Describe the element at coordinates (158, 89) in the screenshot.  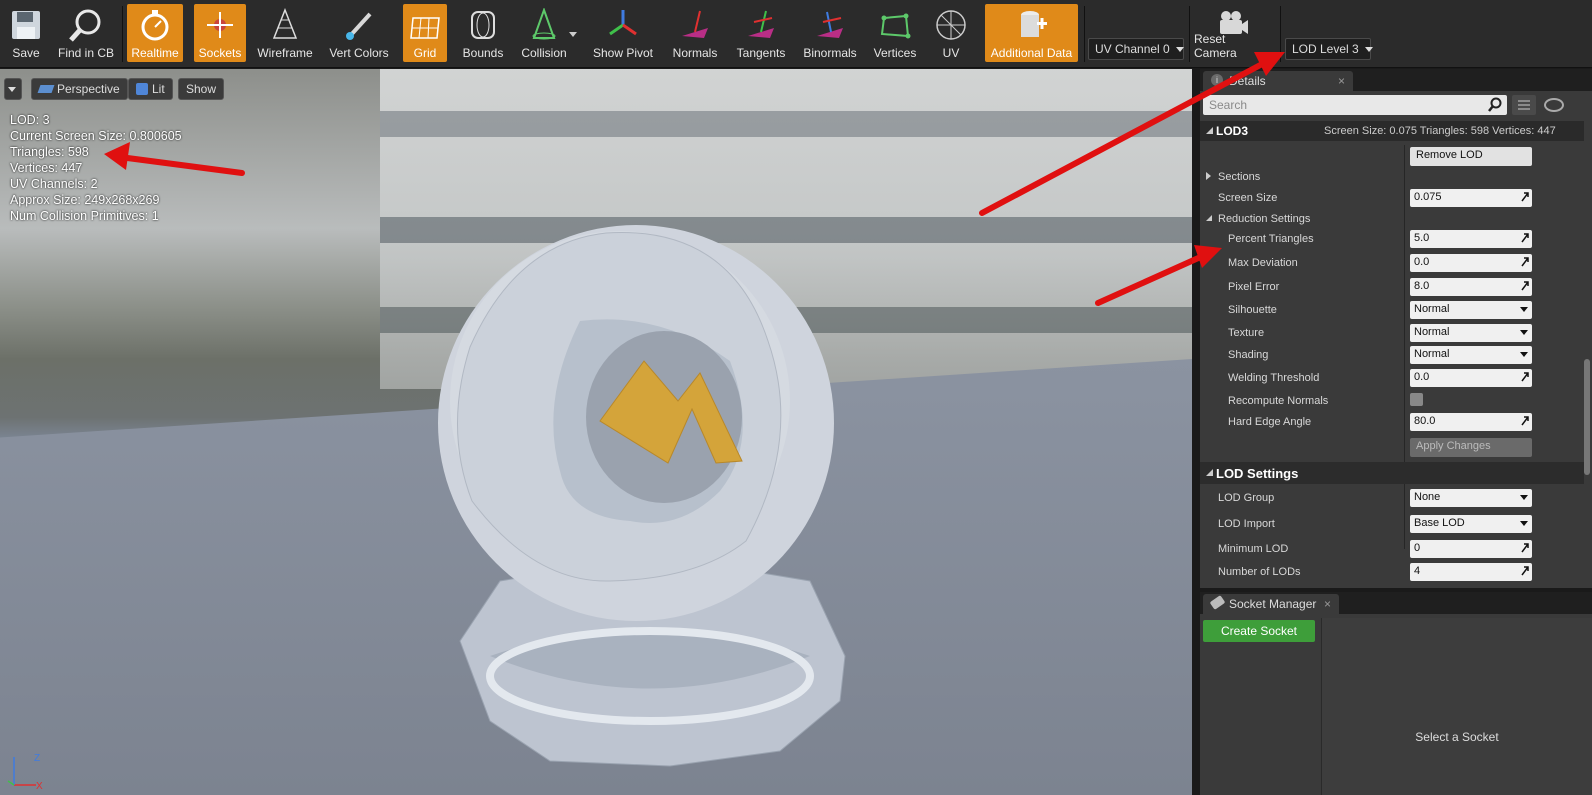
I see `lit-label: Lit` at that location.